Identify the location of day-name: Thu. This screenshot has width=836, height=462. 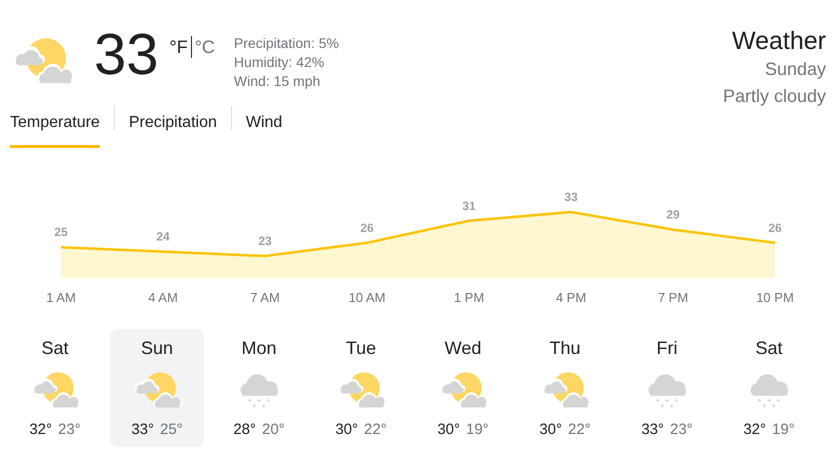
(565, 348).